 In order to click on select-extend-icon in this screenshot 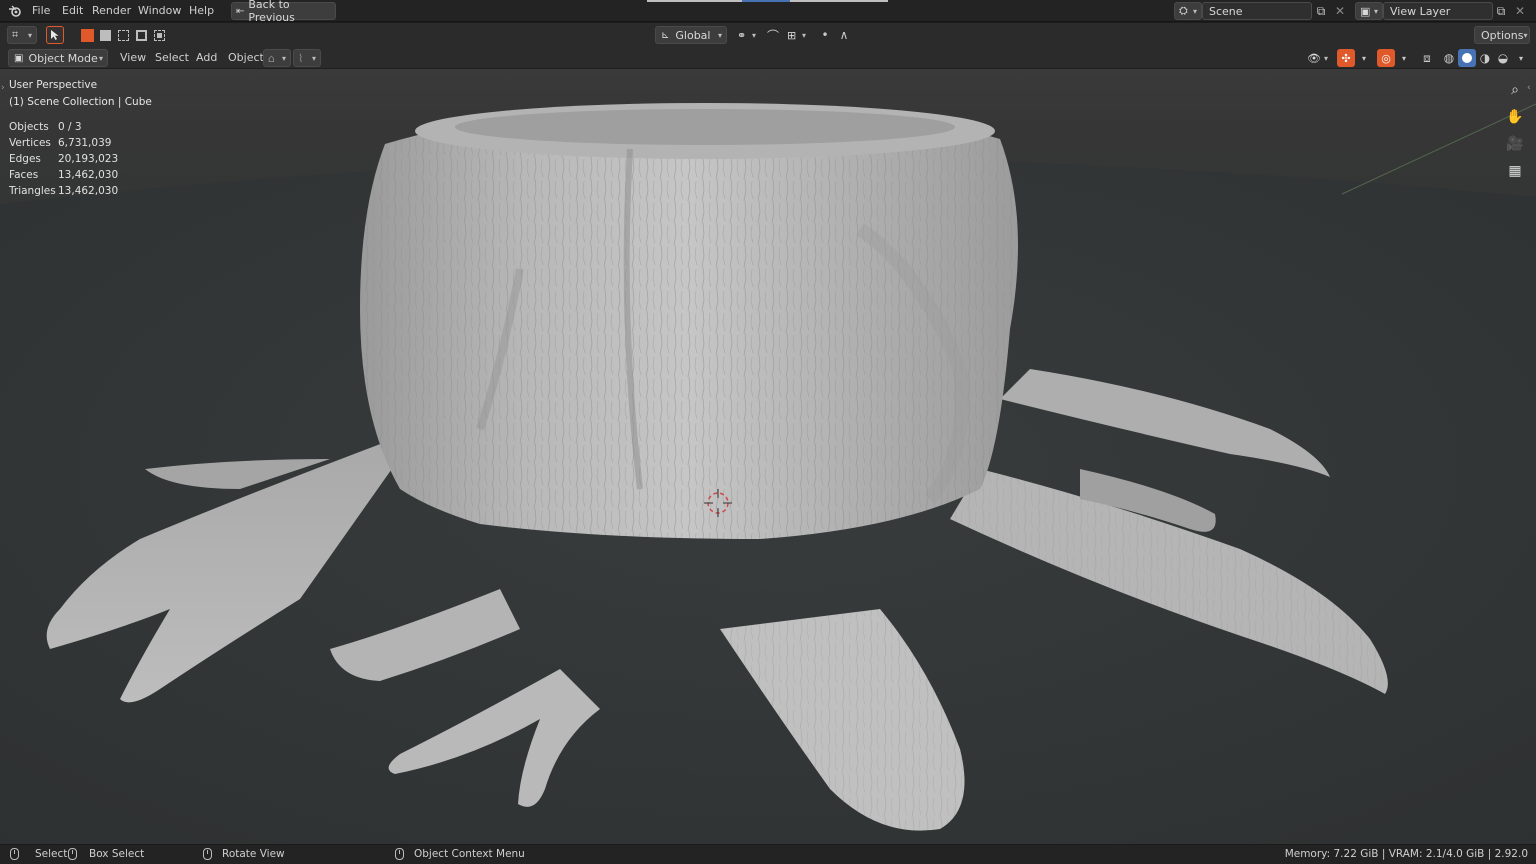, I will do `click(105, 35)`.